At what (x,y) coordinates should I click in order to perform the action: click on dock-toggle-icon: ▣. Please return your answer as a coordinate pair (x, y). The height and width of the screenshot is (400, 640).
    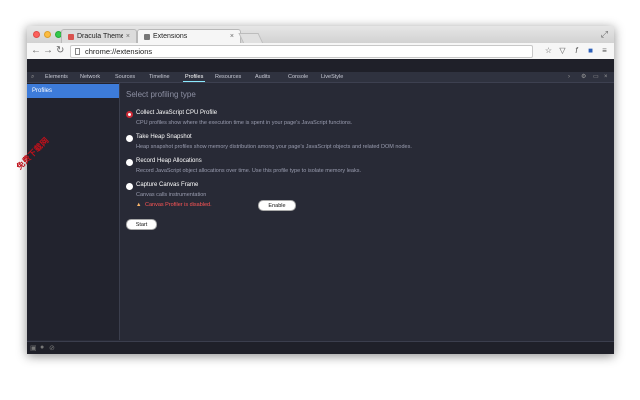
    Looking at the image, I should click on (33, 348).